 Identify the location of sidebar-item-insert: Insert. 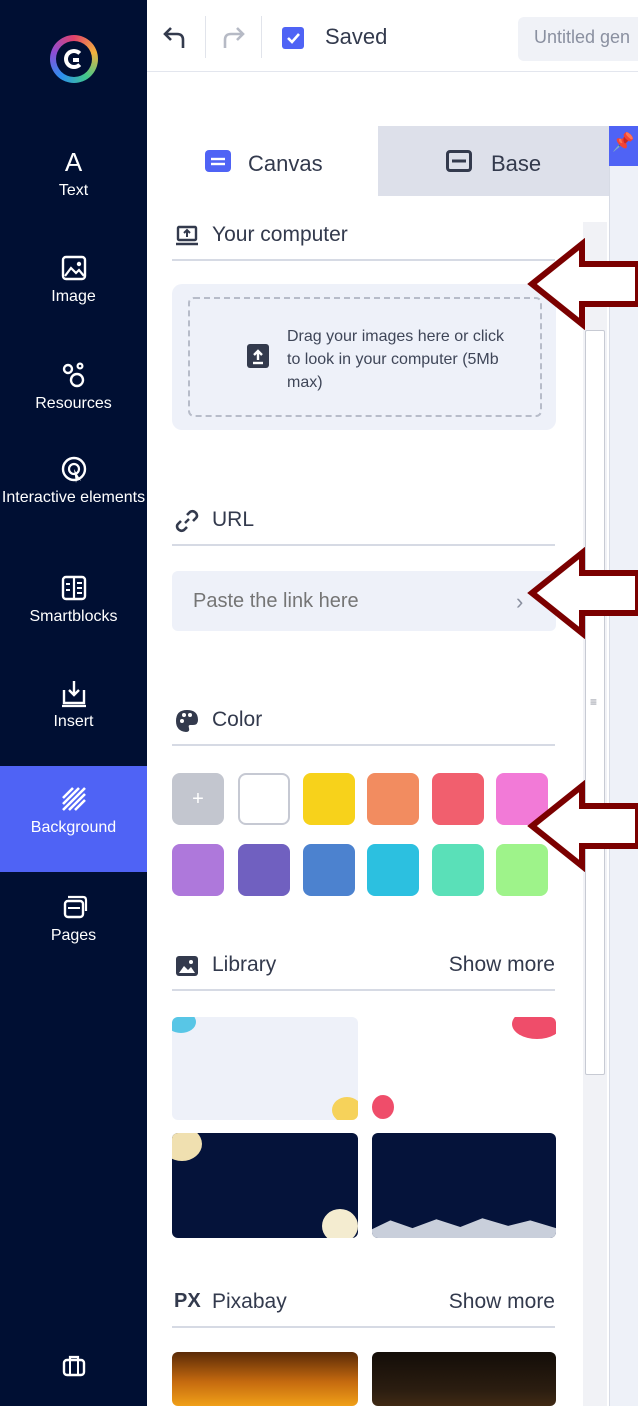
(73, 704).